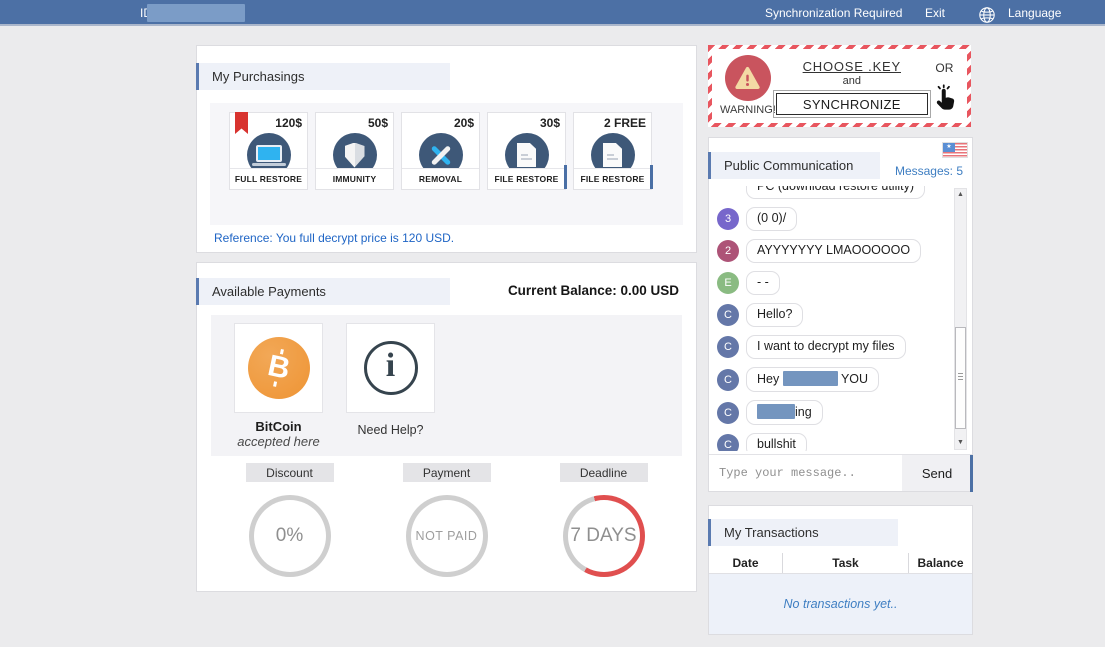 This screenshot has width=1105, height=647. I want to click on scrollbar-thumb, so click(960, 378).